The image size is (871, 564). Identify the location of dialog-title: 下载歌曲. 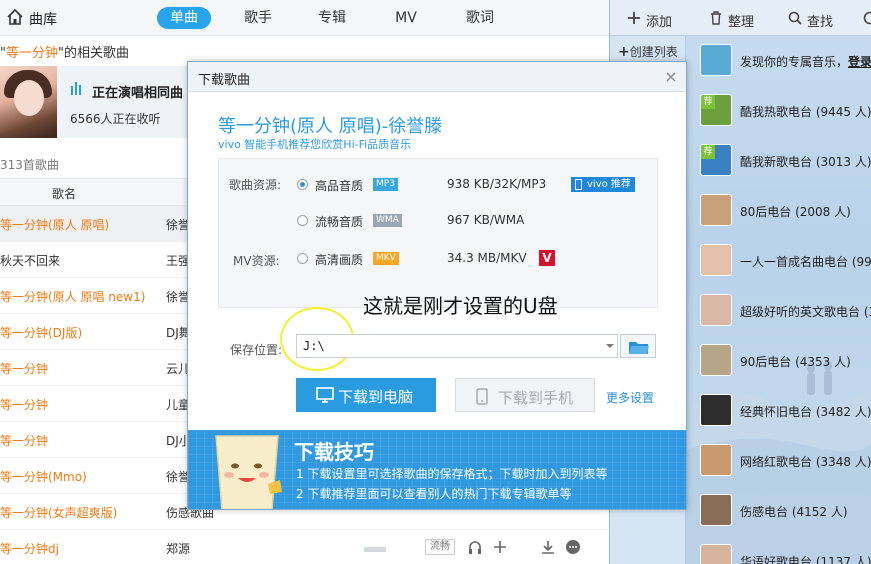
(224, 80).